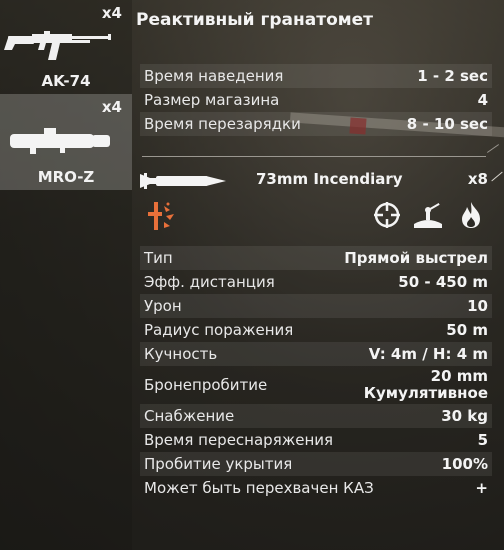 Image resolution: width=504 pixels, height=550 pixels. What do you see at coordinates (222, 124) in the screenshot?
I see `stat-label: Время перезарядки` at bounding box center [222, 124].